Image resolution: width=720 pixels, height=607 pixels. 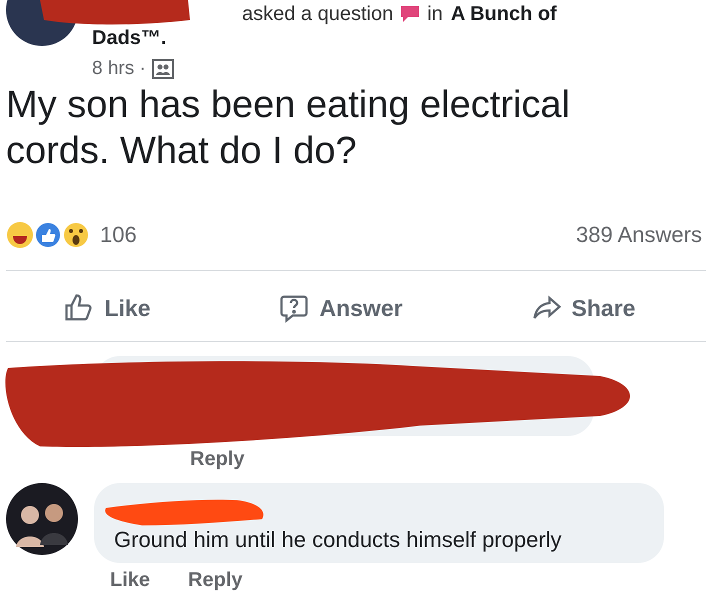 I want to click on thumbs-up-icon, so click(x=79, y=308).